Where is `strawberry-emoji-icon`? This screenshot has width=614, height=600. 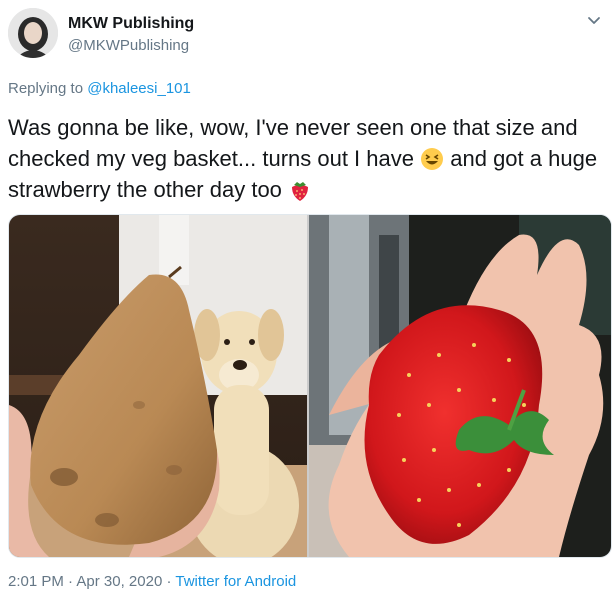
strawberry-emoji-icon is located at coordinates (300, 191).